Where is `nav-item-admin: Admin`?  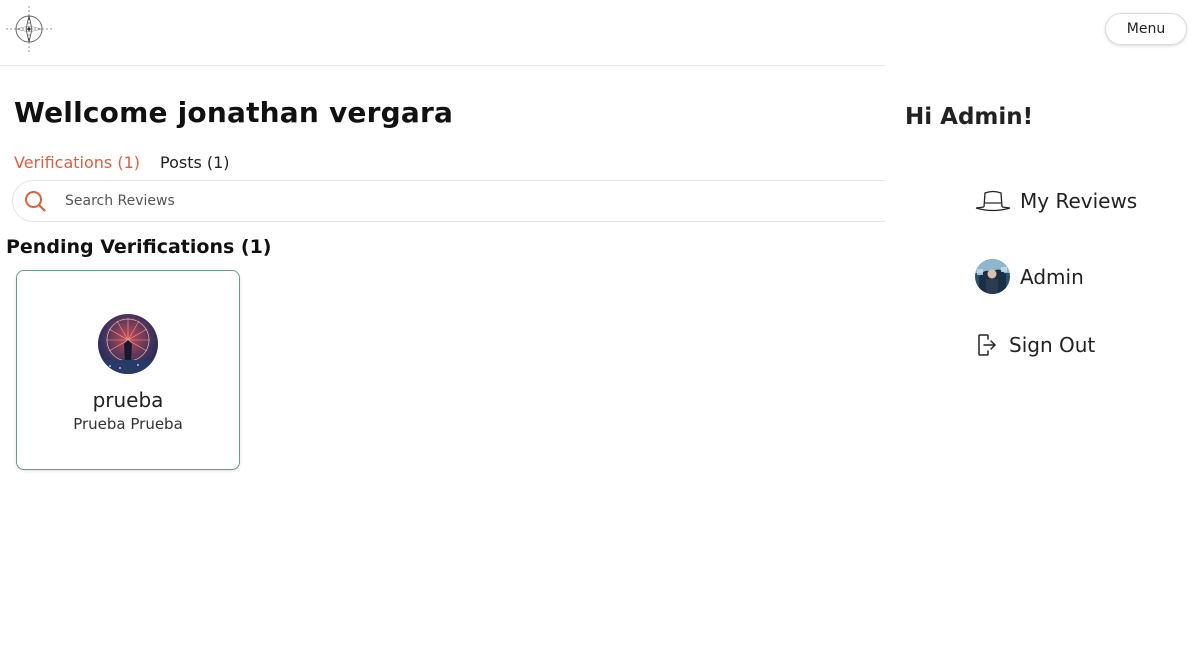
nav-item-admin: Admin is located at coordinates (1029, 276).